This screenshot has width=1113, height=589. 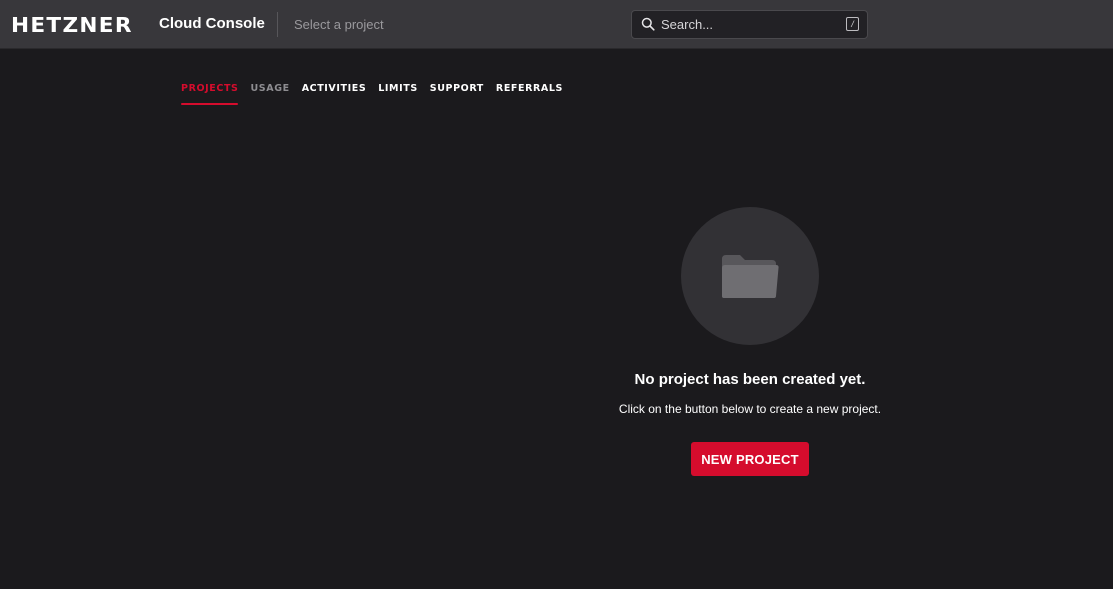 What do you see at coordinates (210, 94) in the screenshot?
I see `tab-projects: PROJECTS` at bounding box center [210, 94].